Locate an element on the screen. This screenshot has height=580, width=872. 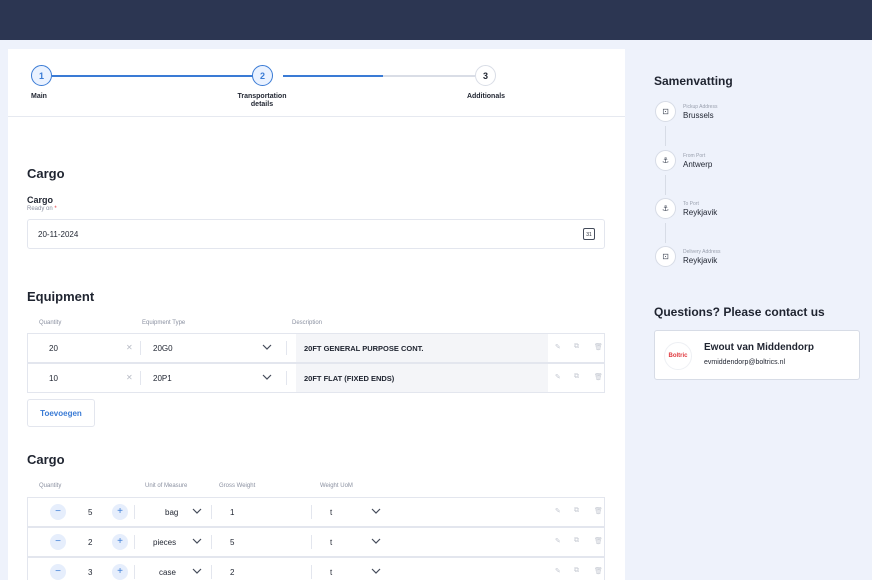
required-marker: * is located at coordinates (55, 209).